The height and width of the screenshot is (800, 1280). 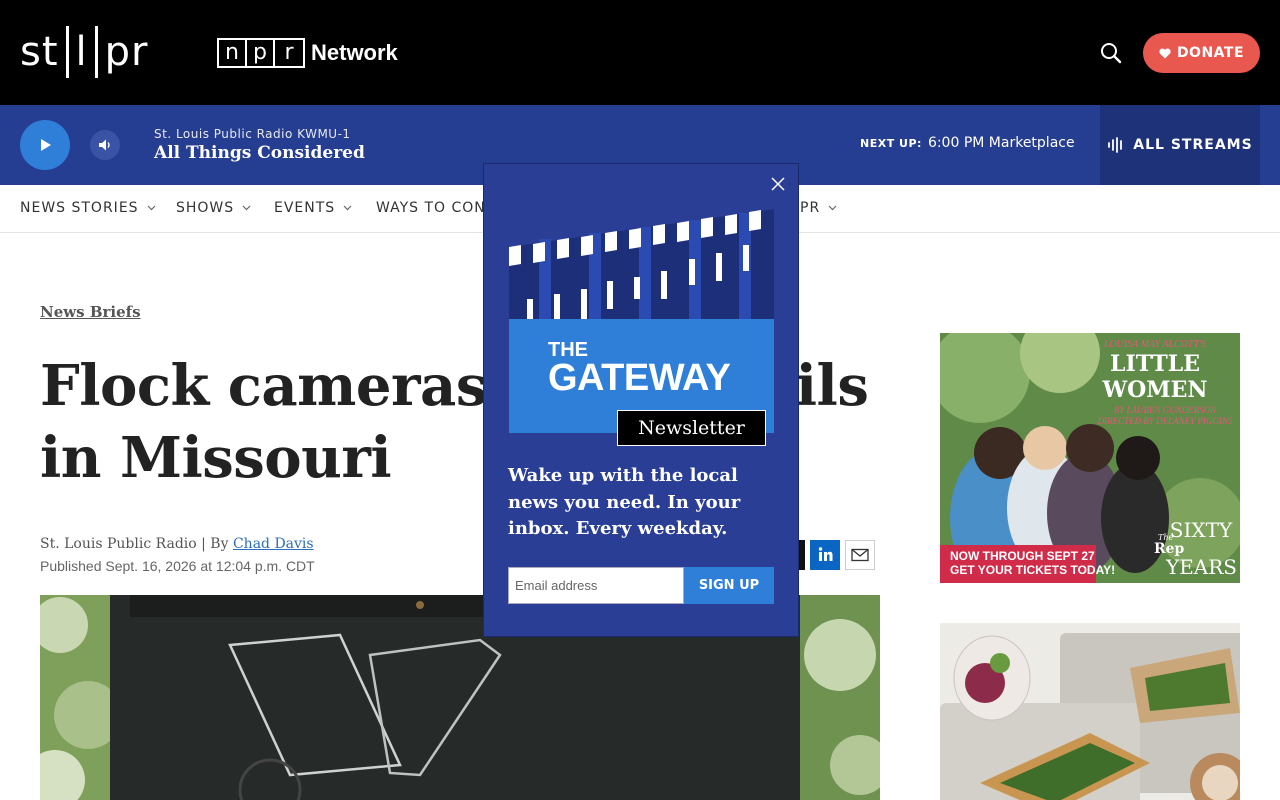 What do you see at coordinates (1165, 53) in the screenshot?
I see `heart-icon` at bounding box center [1165, 53].